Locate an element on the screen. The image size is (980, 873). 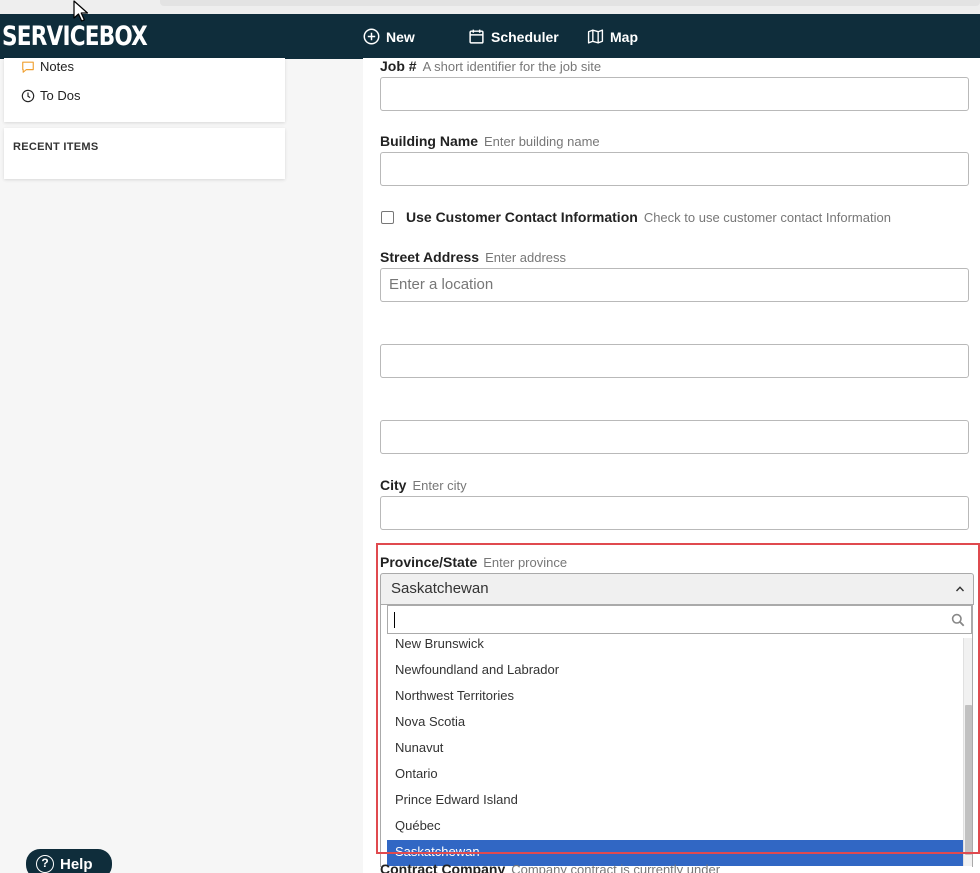
province-option: Prince Edward Island is located at coordinates (675, 801).